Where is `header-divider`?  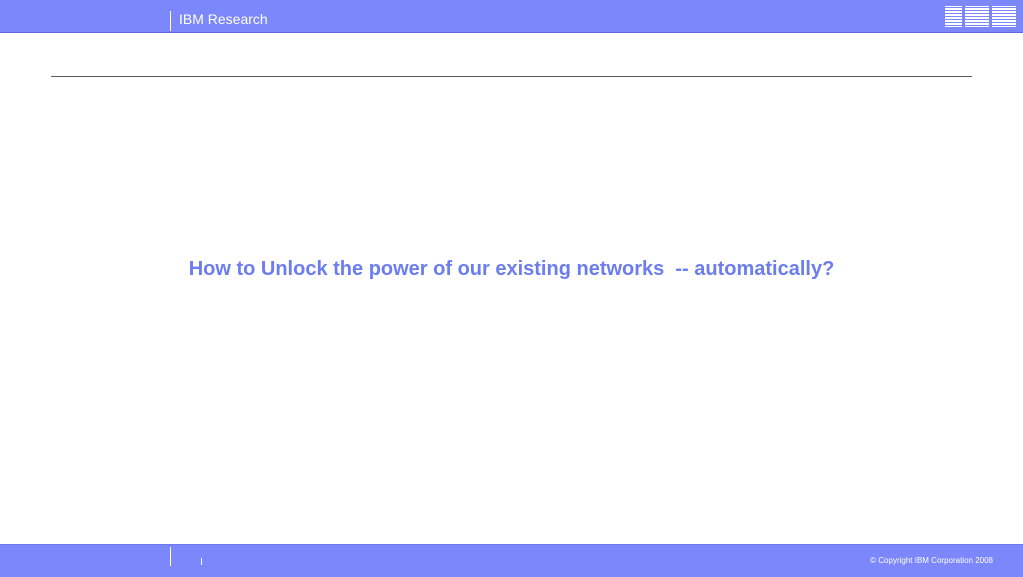
header-divider is located at coordinates (170, 21).